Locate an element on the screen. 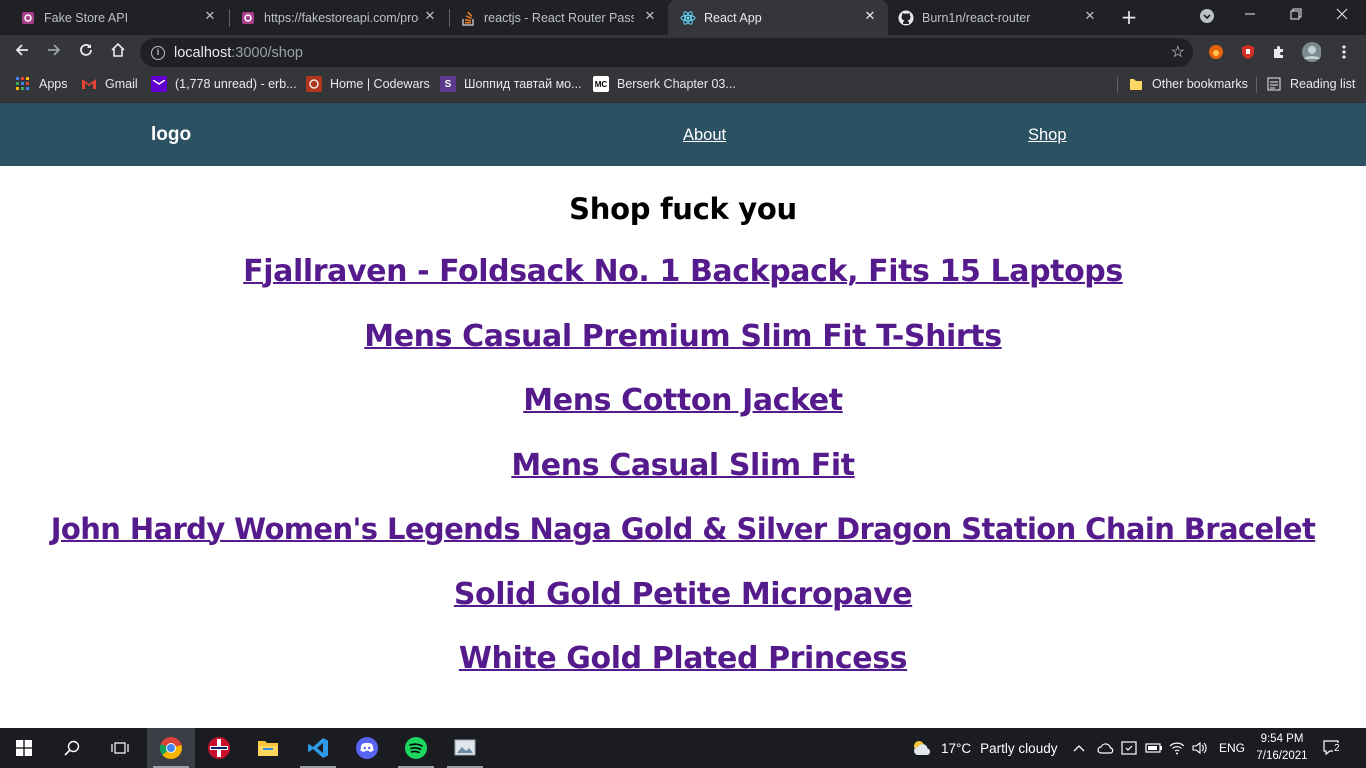  nav-link-about: About is located at coordinates (704, 135).